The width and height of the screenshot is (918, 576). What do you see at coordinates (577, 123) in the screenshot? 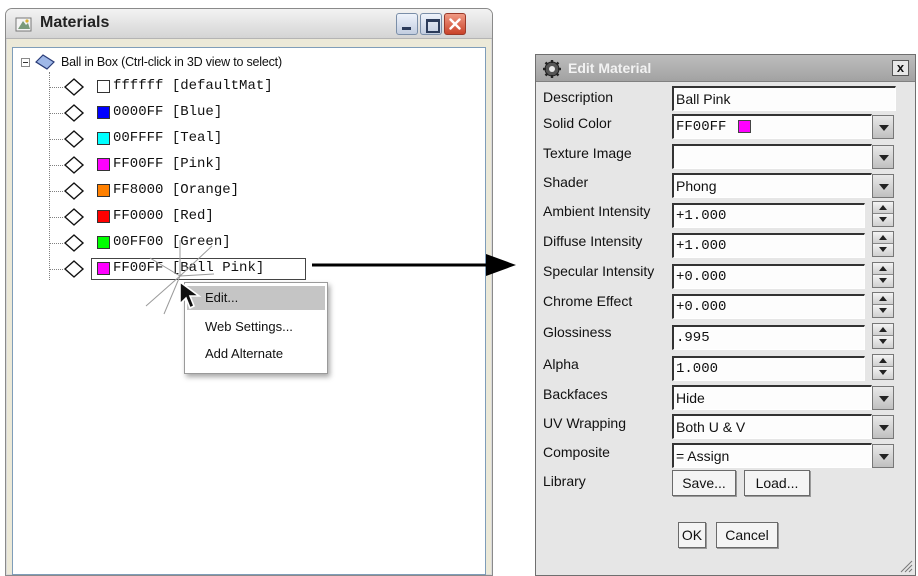
I see `solid-color-label: Solid Color` at bounding box center [577, 123].